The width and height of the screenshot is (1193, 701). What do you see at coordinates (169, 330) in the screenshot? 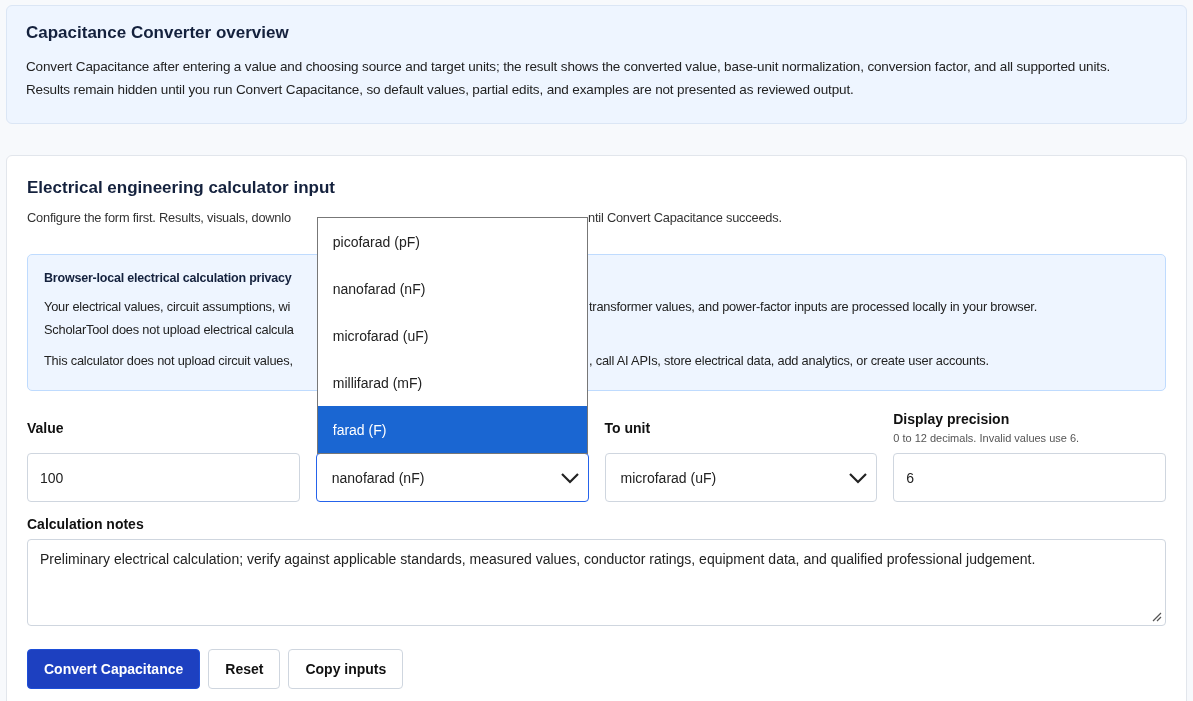
I see `privacy-text: ScholarTool does not upload electrical calcula` at bounding box center [169, 330].